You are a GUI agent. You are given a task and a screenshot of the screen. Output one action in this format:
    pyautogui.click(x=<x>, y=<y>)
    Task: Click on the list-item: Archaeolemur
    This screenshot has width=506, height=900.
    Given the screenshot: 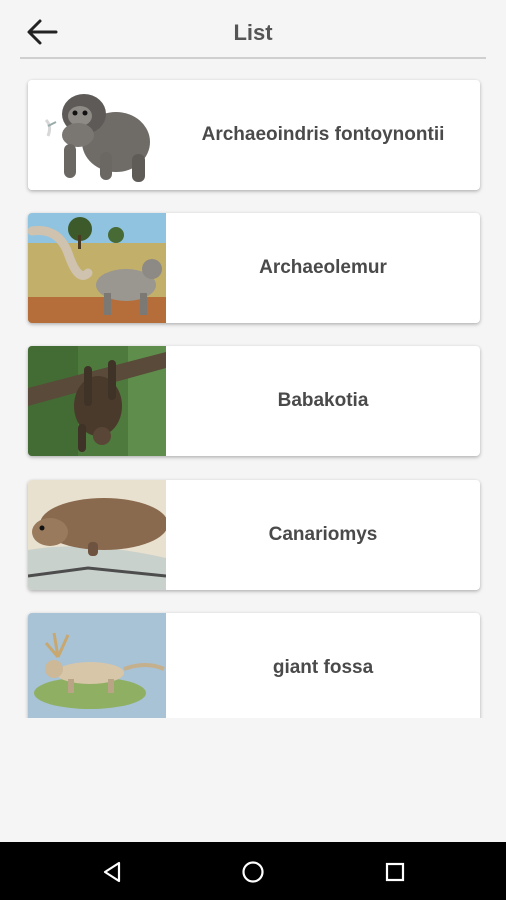 What is the action you would take?
    pyautogui.click(x=254, y=268)
    